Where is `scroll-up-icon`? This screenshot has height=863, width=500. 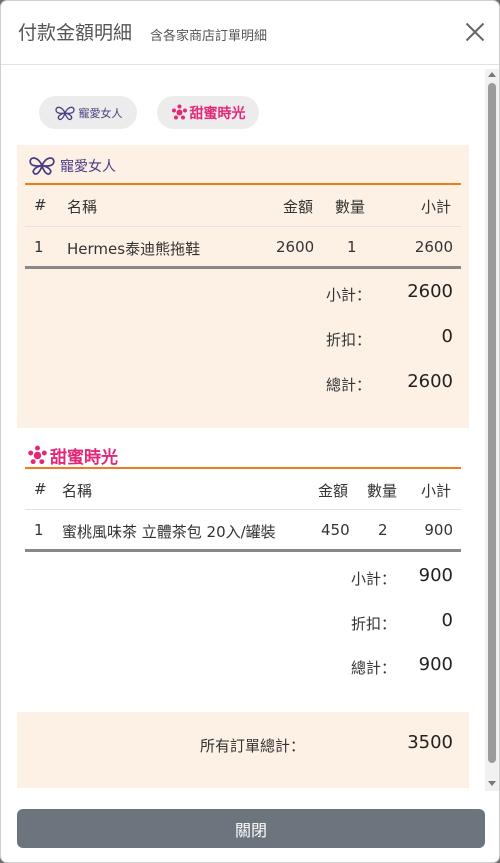
scroll-up-icon is located at coordinates (492, 74).